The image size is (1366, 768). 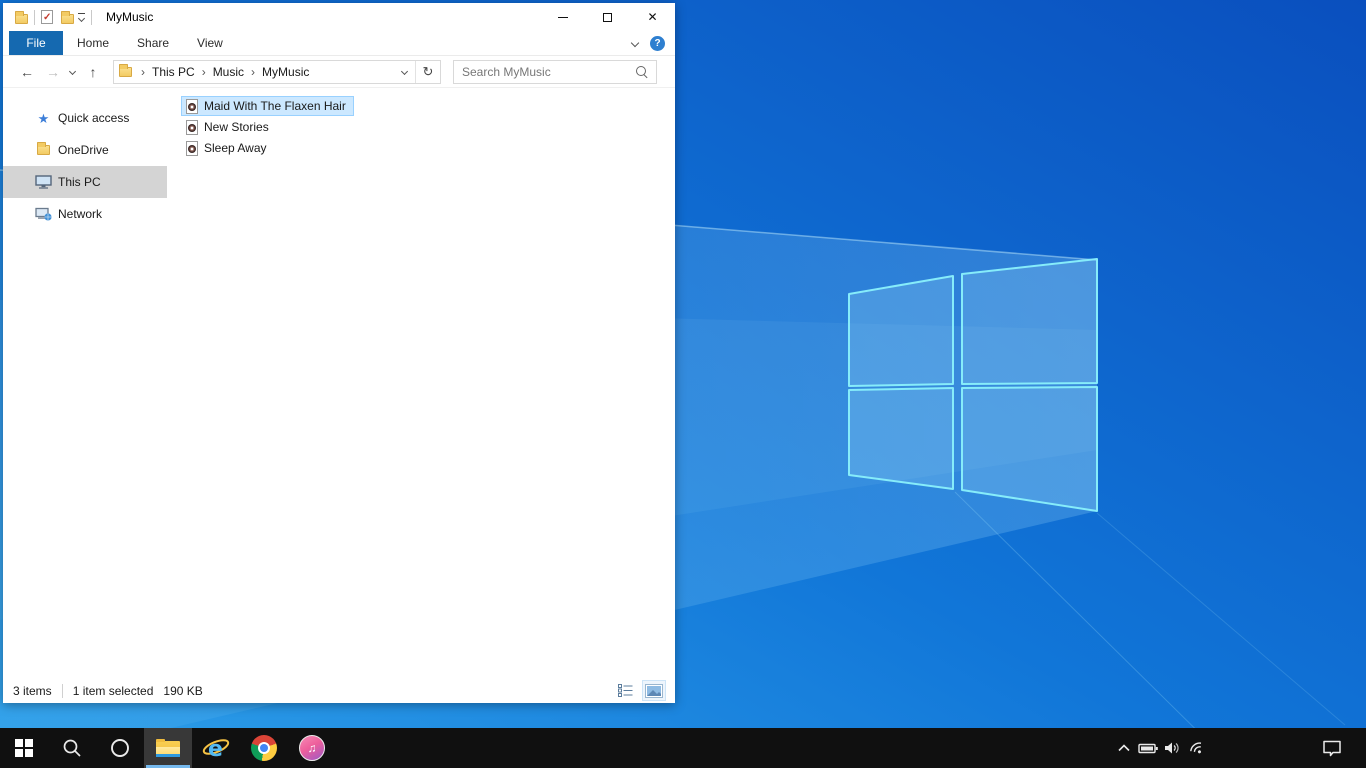 What do you see at coordinates (43, 118) in the screenshot?
I see `quick-access-icon: ★` at bounding box center [43, 118].